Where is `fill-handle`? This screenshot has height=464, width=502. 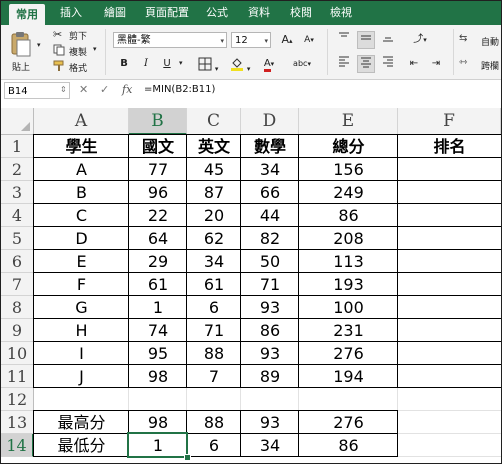 fill-handle is located at coordinates (187, 457).